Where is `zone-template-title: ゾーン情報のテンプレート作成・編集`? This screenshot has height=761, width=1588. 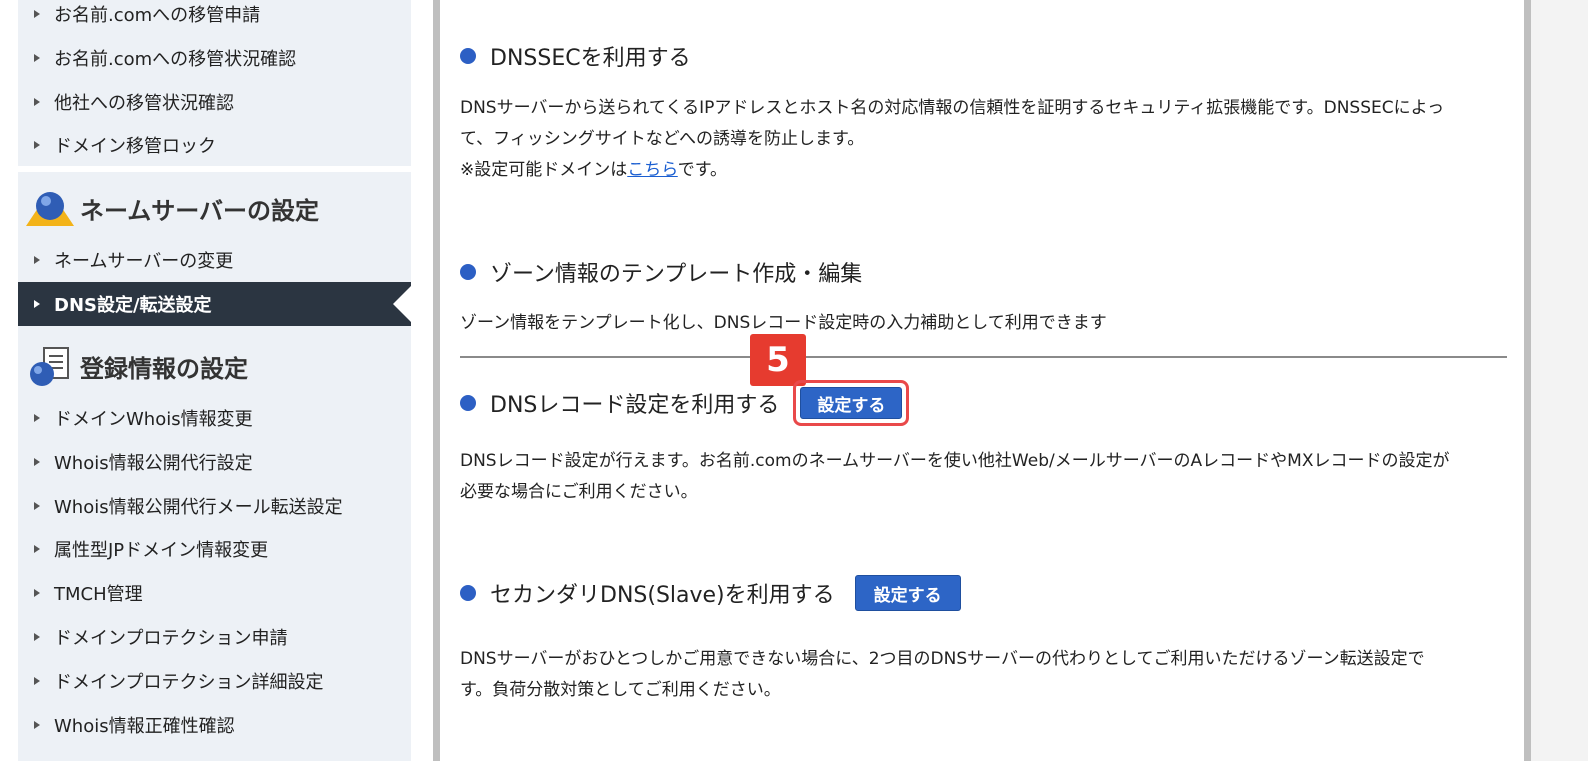 zone-template-title: ゾーン情報のテンプレート作成・編集 is located at coordinates (676, 274).